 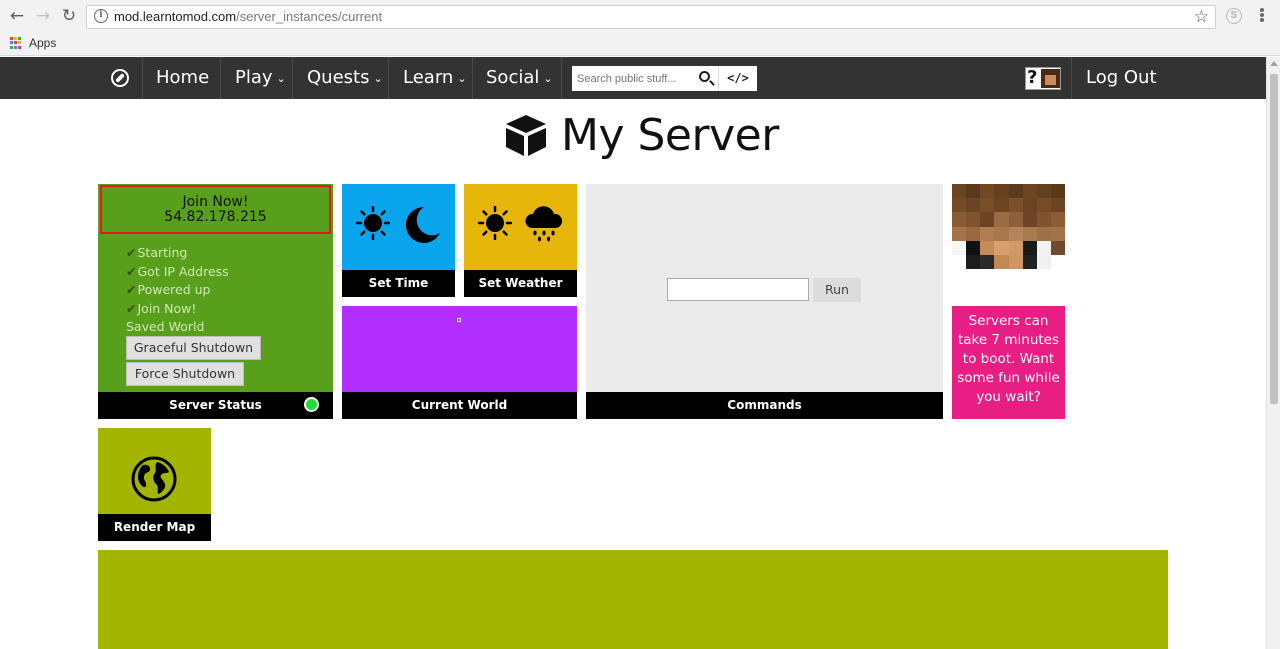 I want to click on nav-play-label: Play, so click(x=254, y=77).